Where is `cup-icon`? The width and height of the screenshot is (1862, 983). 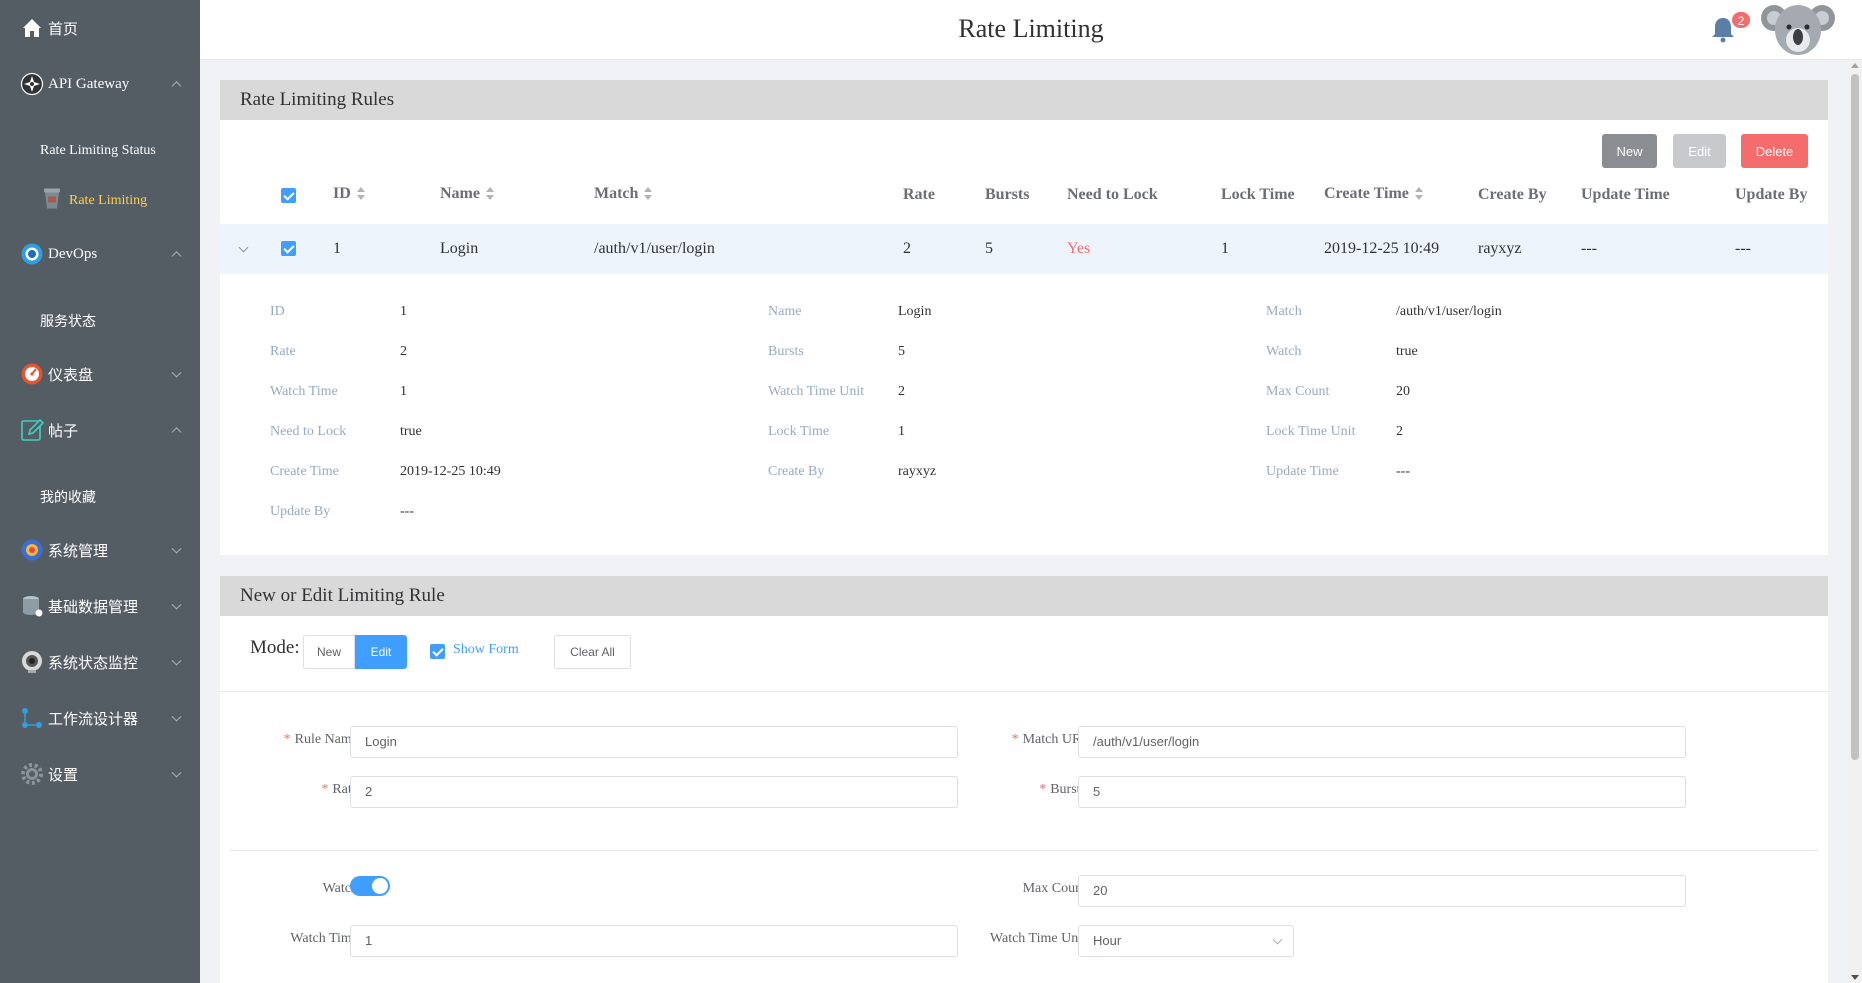
cup-icon is located at coordinates (52, 201).